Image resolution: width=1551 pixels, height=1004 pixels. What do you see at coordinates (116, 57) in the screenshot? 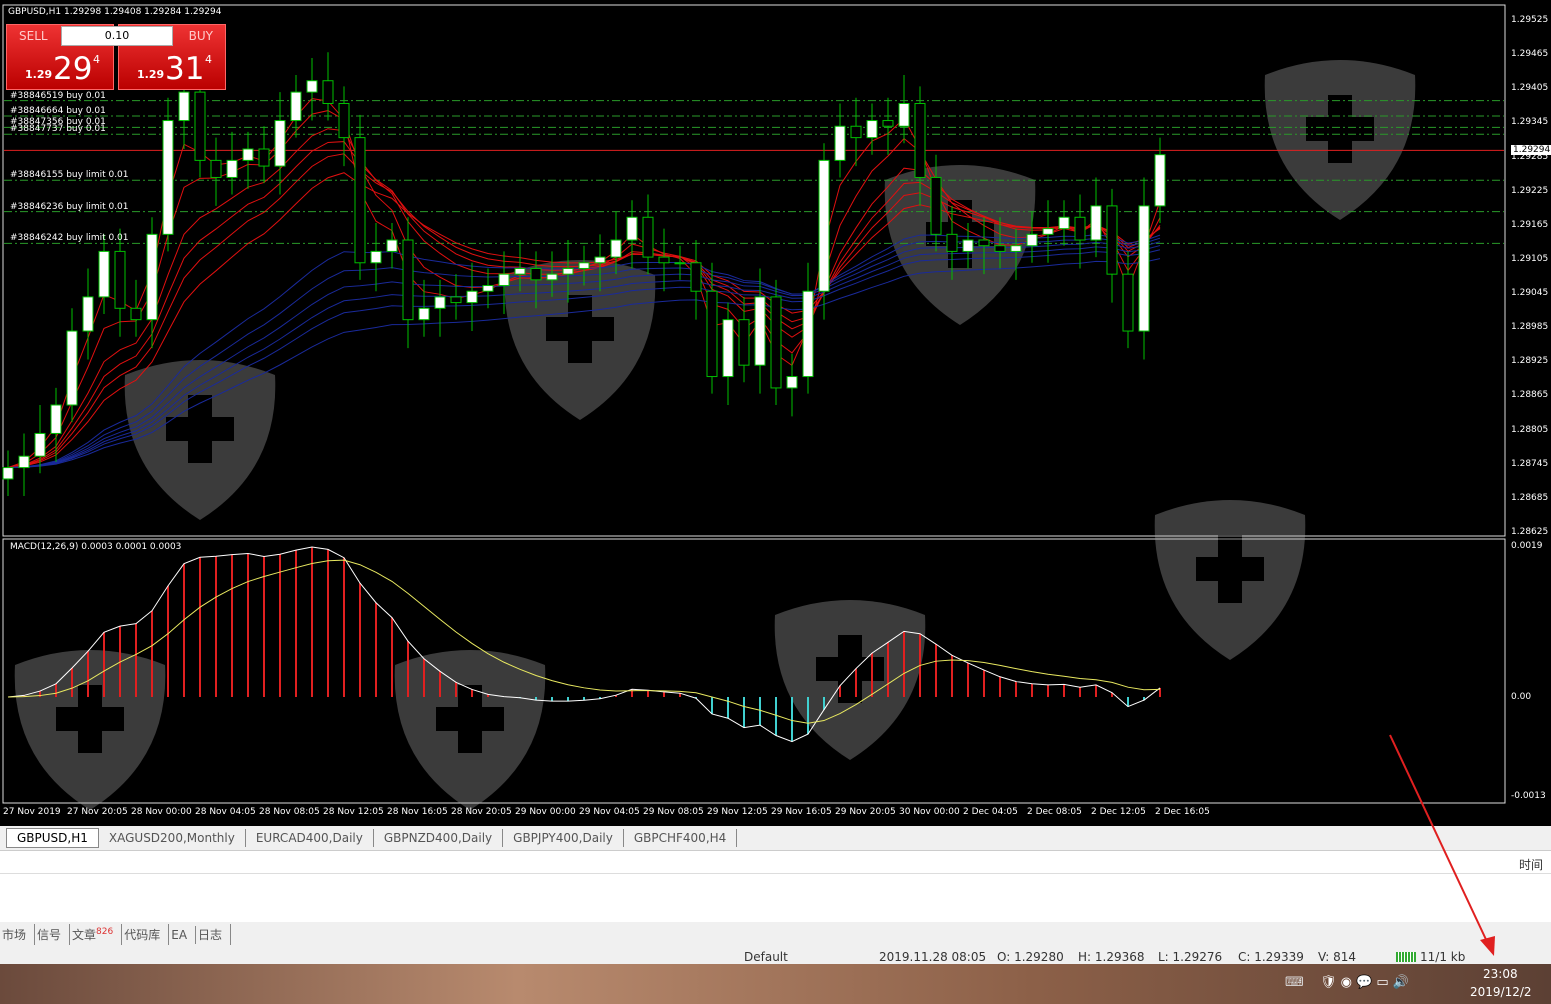
I see `one-click-trading-panel: SELL 1.29 29 4 BUY 1.29 31 4 0.10` at bounding box center [116, 57].